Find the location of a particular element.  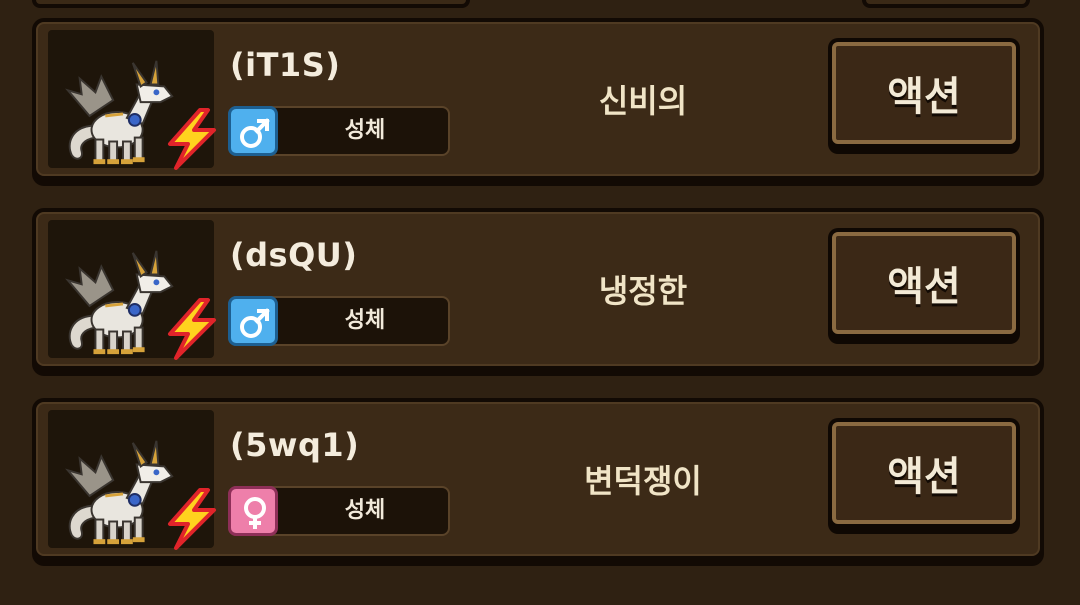

personality-label: 변덕쟁이 is located at coordinates (643, 481).